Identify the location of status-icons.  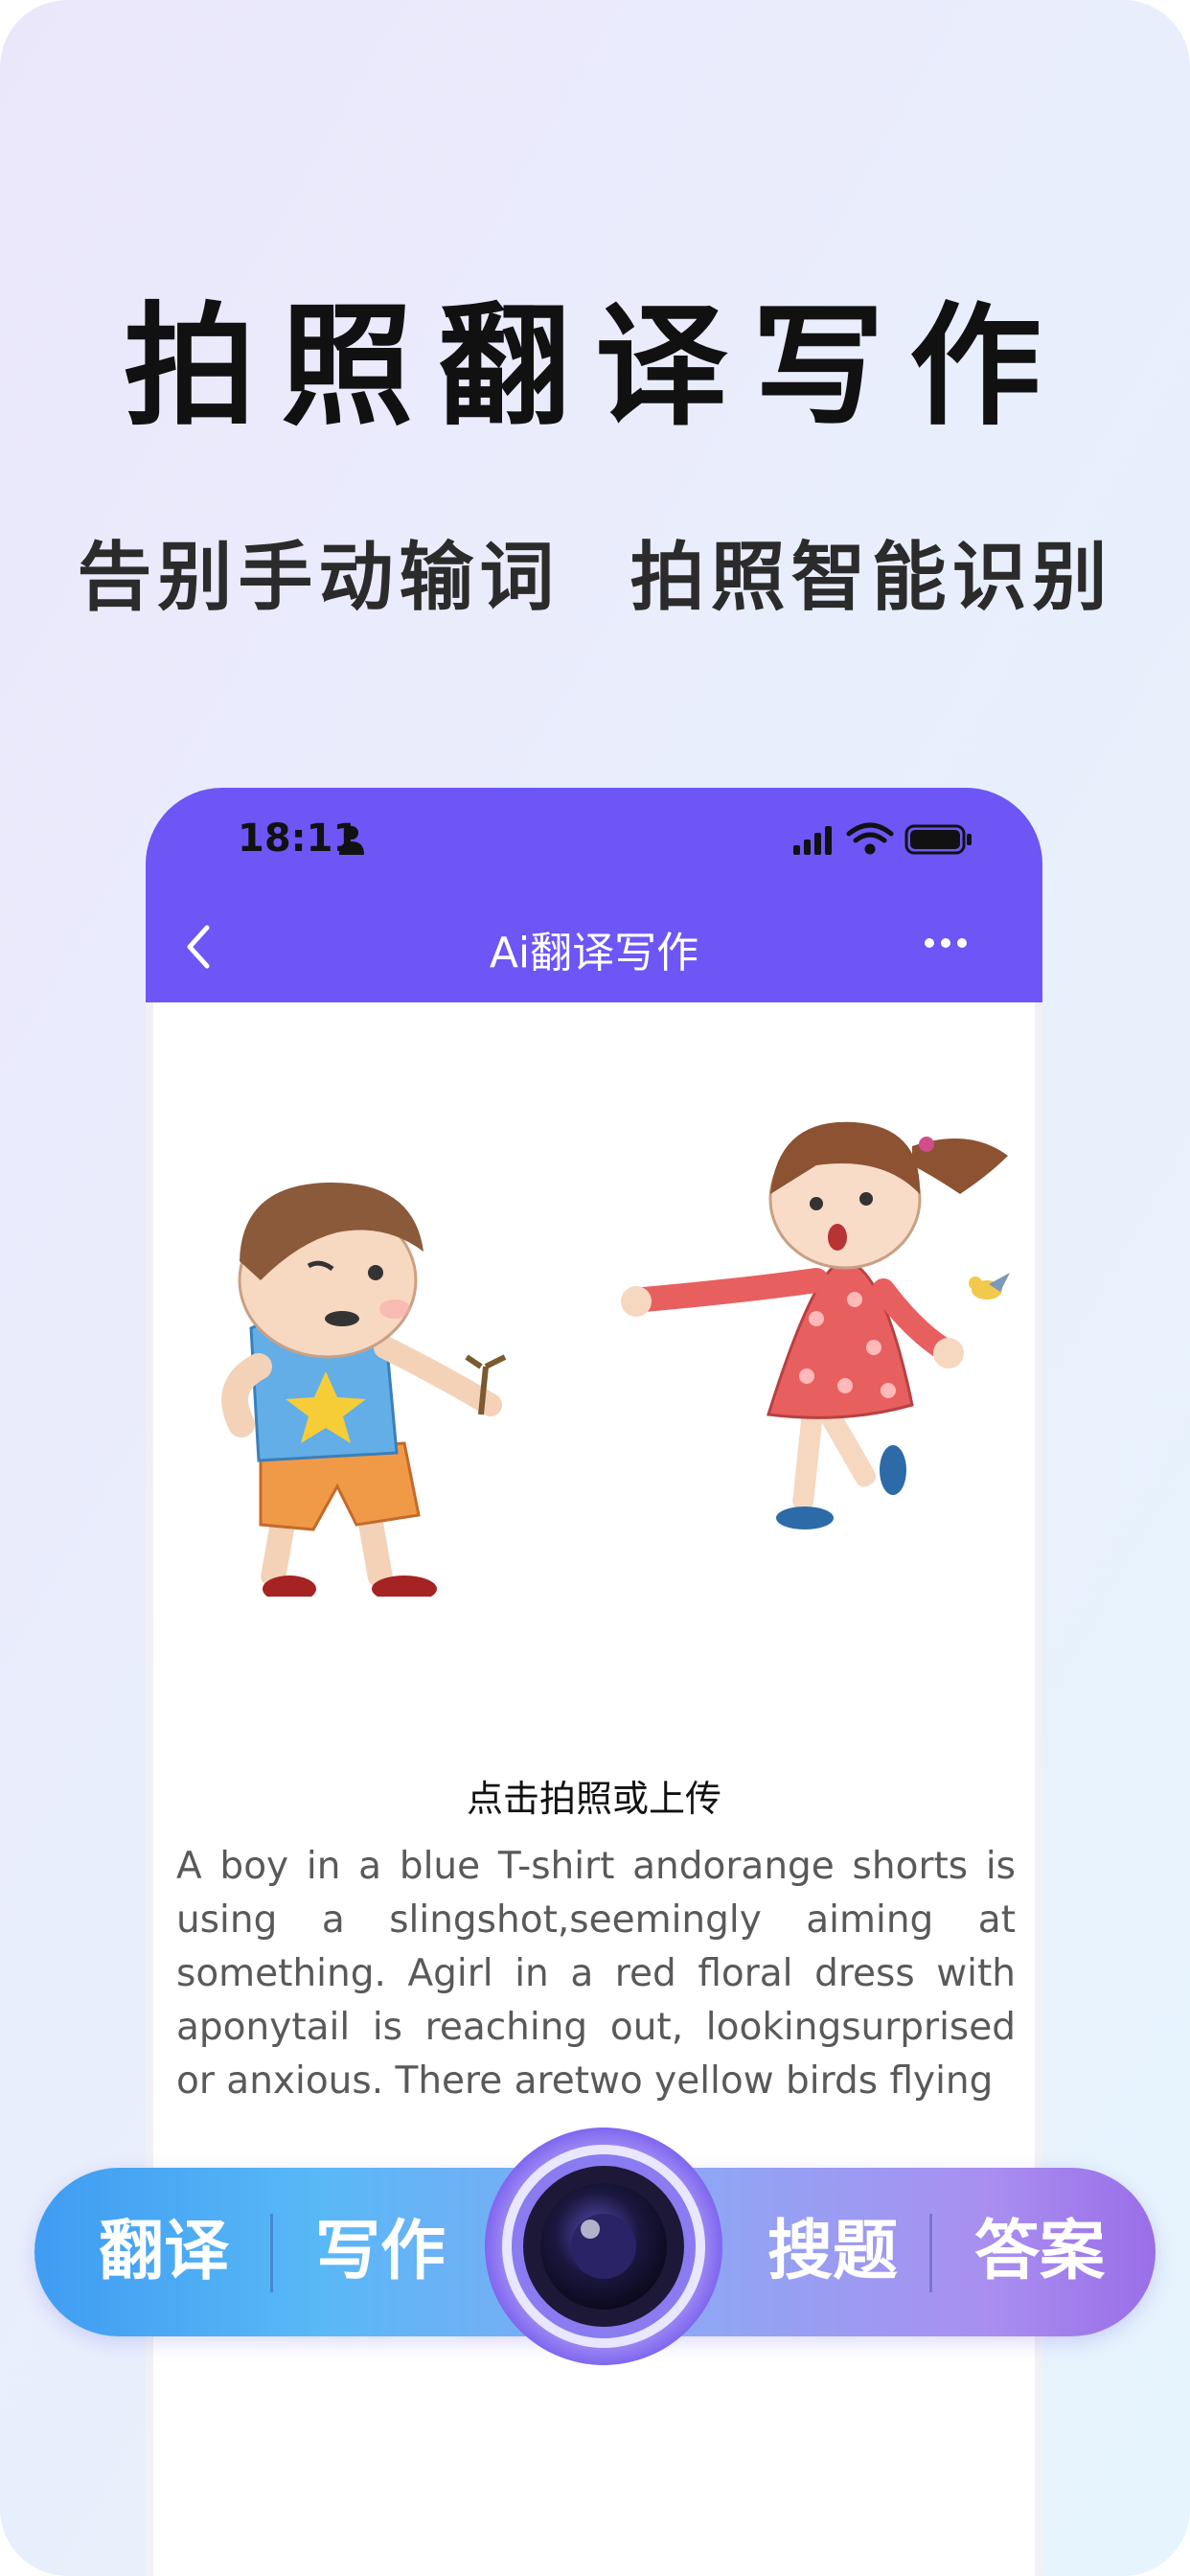
(883, 838).